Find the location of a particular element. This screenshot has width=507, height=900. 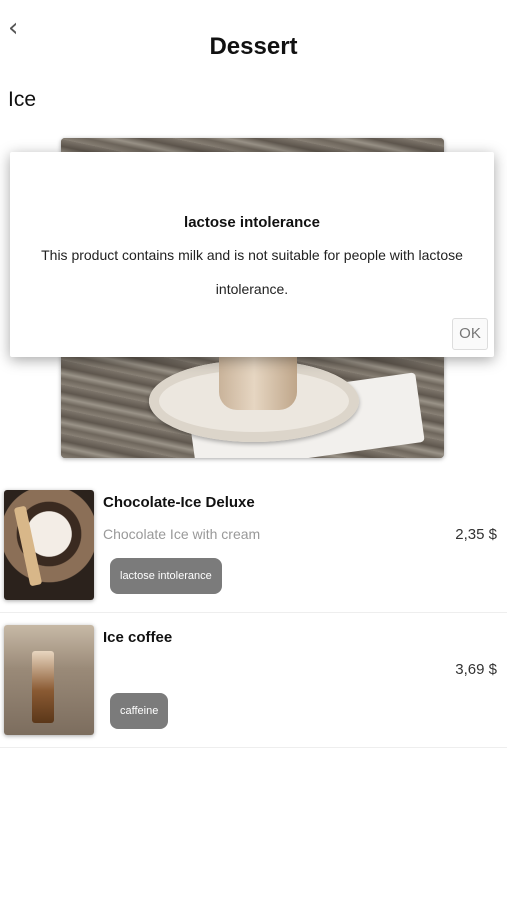

item-description: Chocolate Ice with cream is located at coordinates (182, 534).